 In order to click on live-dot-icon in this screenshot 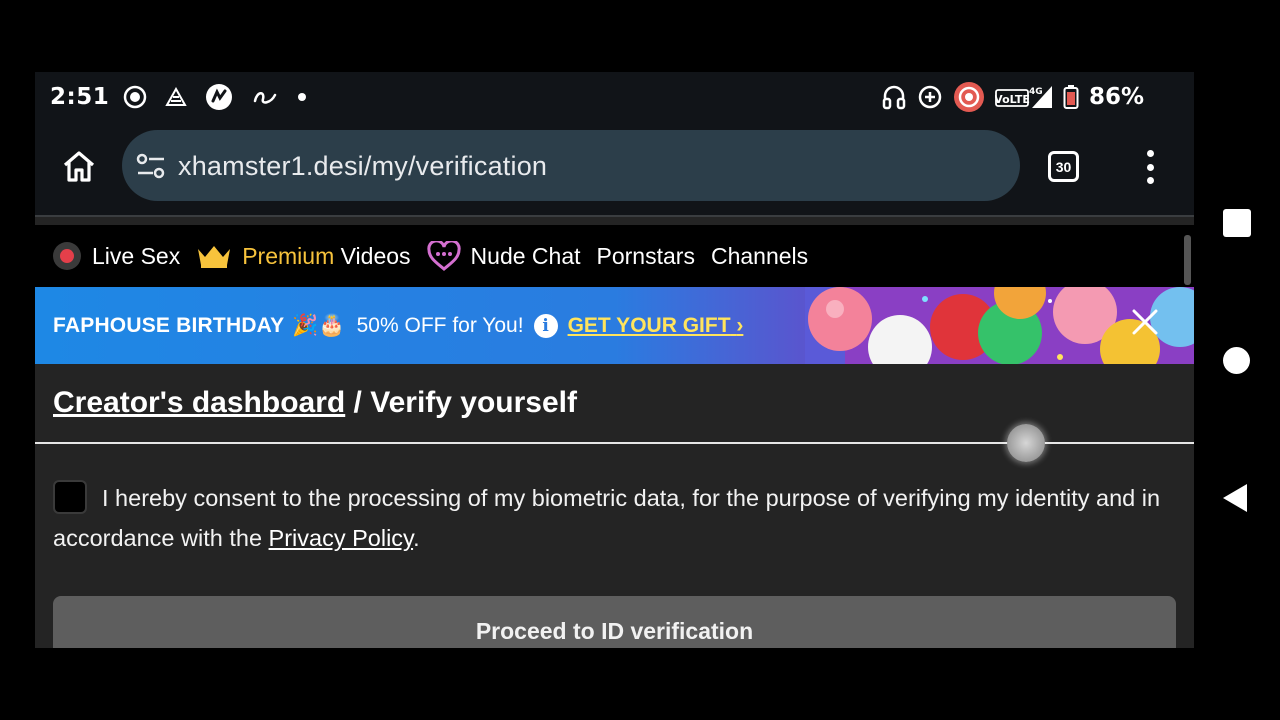, I will do `click(67, 256)`.